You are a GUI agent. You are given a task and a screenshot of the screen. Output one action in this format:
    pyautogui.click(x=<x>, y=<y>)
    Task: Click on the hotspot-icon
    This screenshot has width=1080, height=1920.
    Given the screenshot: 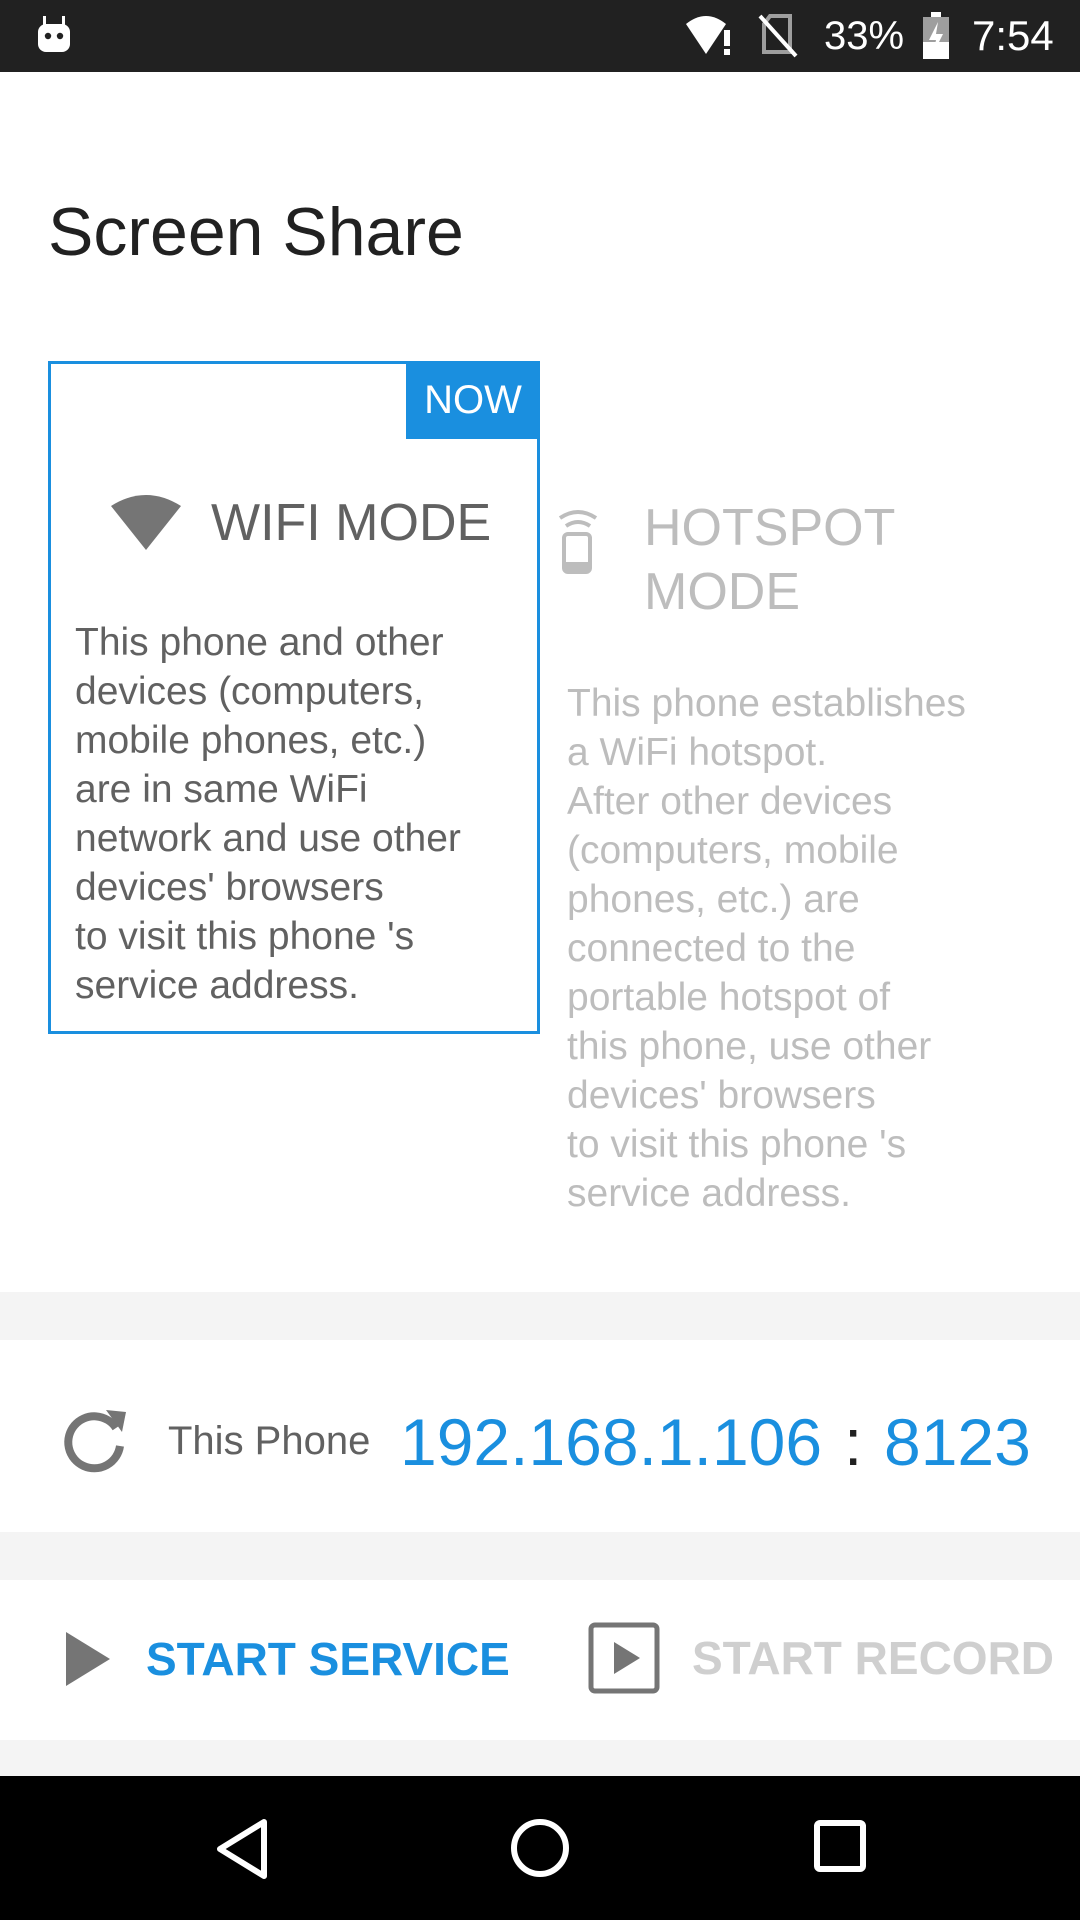 What is the action you would take?
    pyautogui.click(x=578, y=542)
    